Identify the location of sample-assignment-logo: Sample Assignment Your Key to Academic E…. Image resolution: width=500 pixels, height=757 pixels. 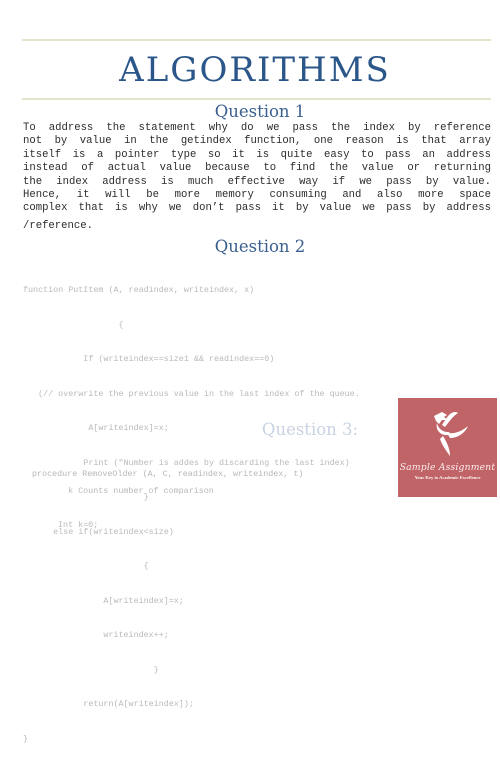
(447, 447).